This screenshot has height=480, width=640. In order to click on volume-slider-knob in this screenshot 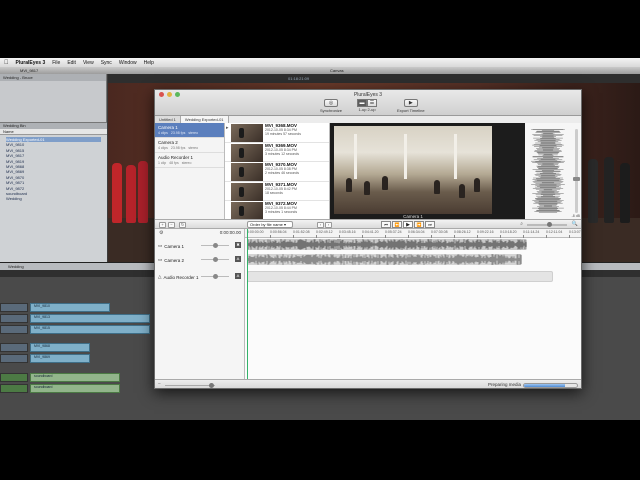, I will do `click(576, 179)`.